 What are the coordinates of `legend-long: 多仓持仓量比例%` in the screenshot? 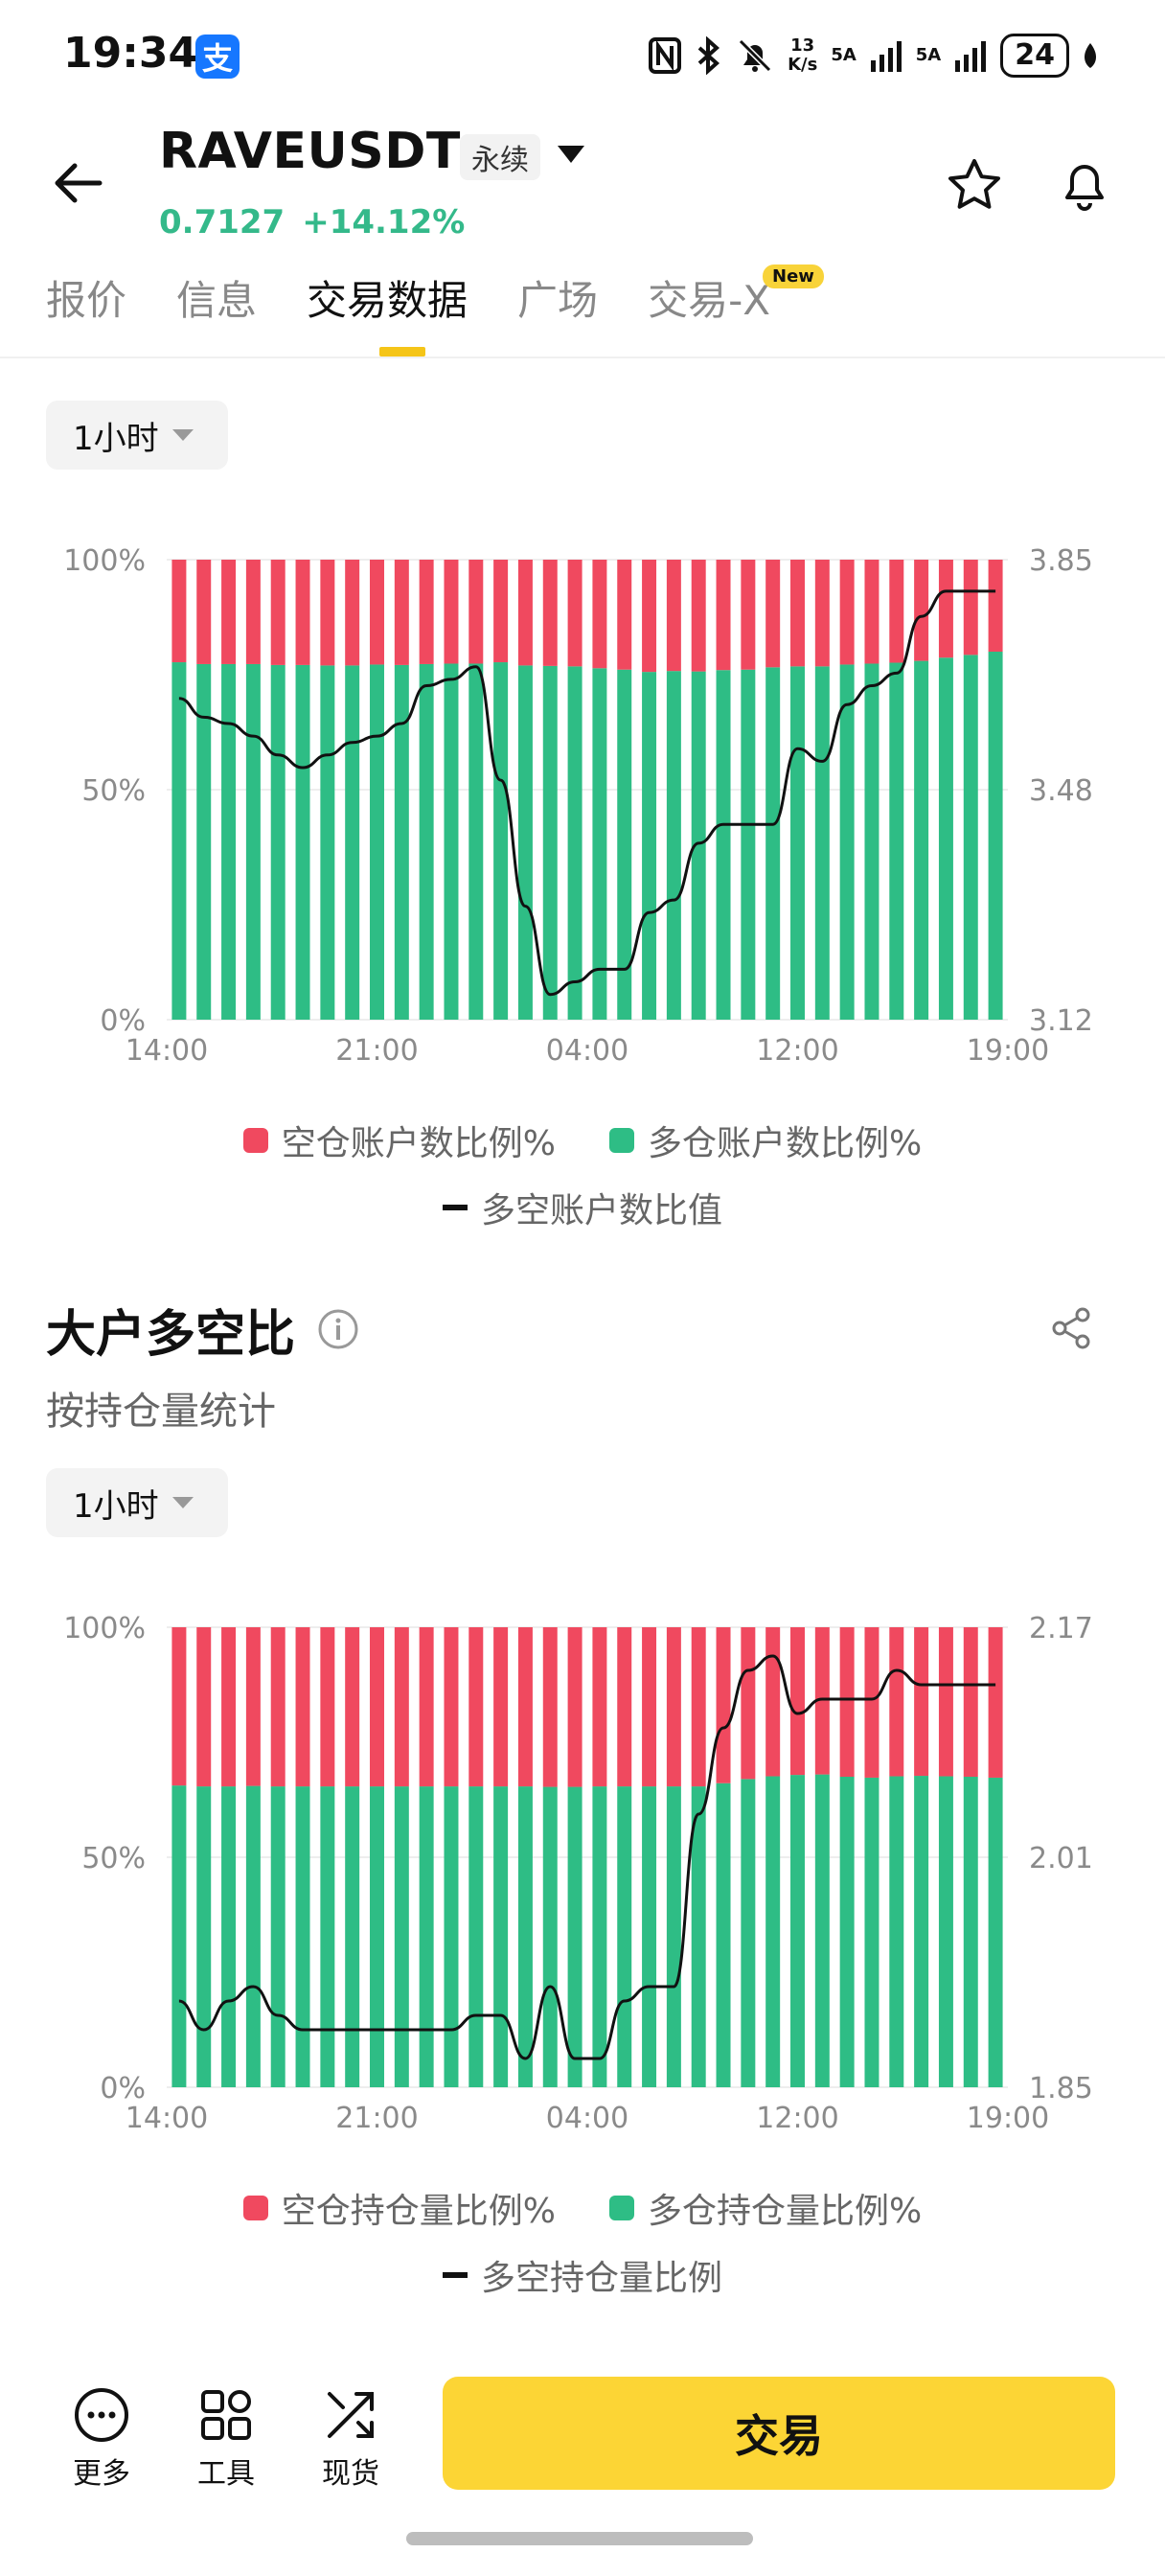 It's located at (766, 2208).